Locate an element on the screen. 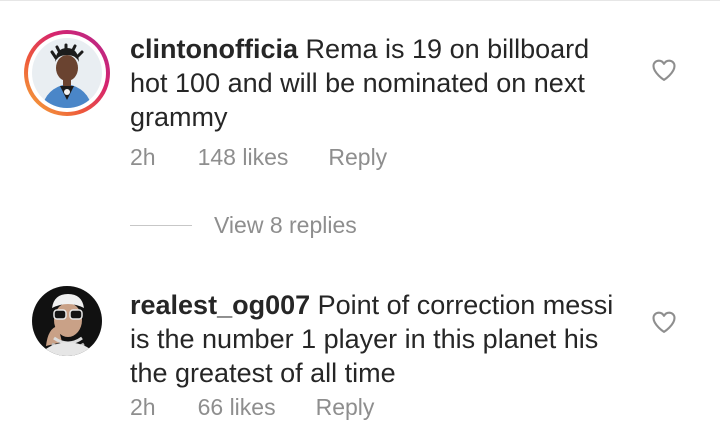 The width and height of the screenshot is (720, 447). comment-username: clintonofficia is located at coordinates (214, 49).